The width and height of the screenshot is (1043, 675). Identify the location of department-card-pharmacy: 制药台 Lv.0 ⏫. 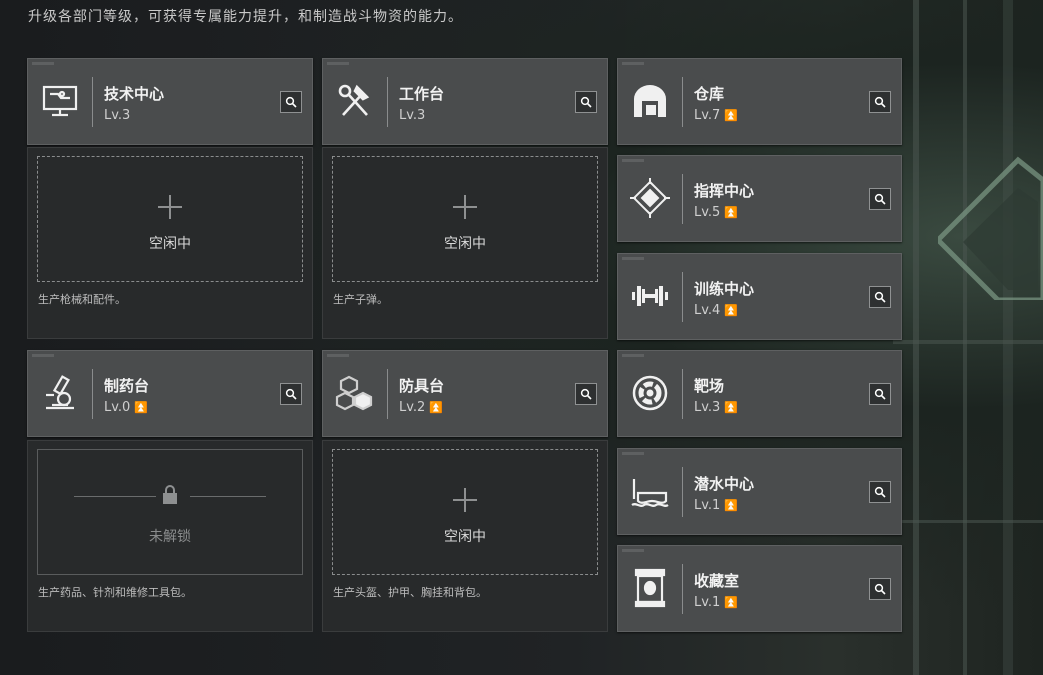
(170, 393).